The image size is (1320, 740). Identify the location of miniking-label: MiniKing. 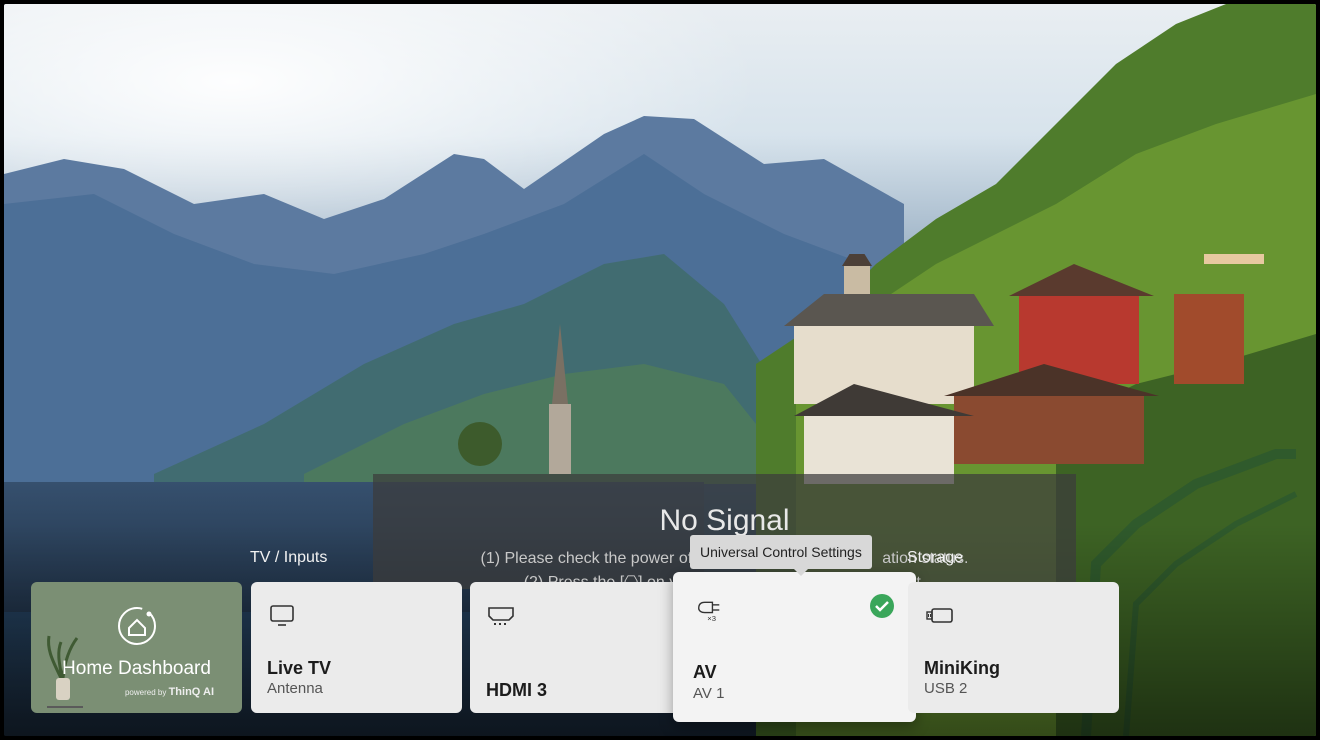
(962, 668).